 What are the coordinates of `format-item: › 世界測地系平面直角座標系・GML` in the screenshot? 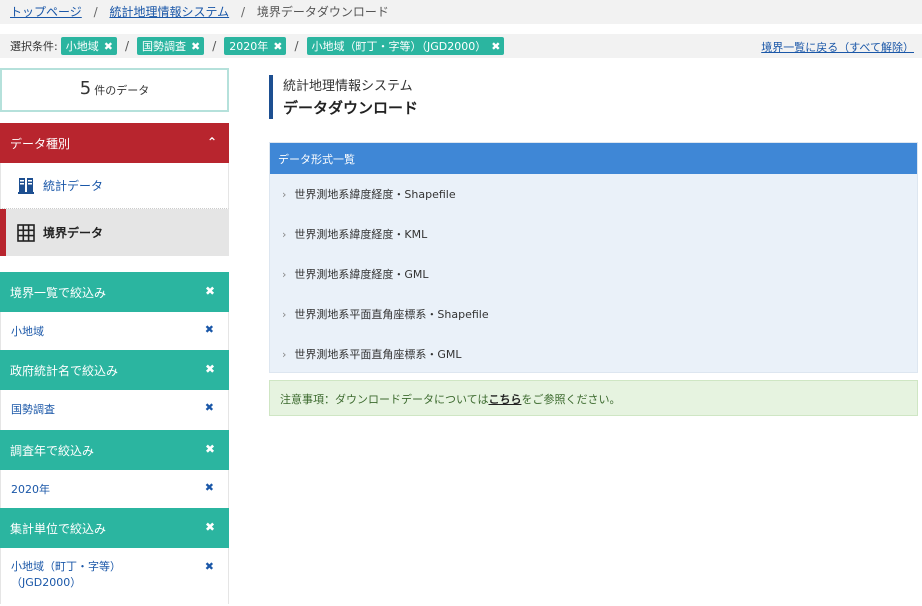 It's located at (593, 354).